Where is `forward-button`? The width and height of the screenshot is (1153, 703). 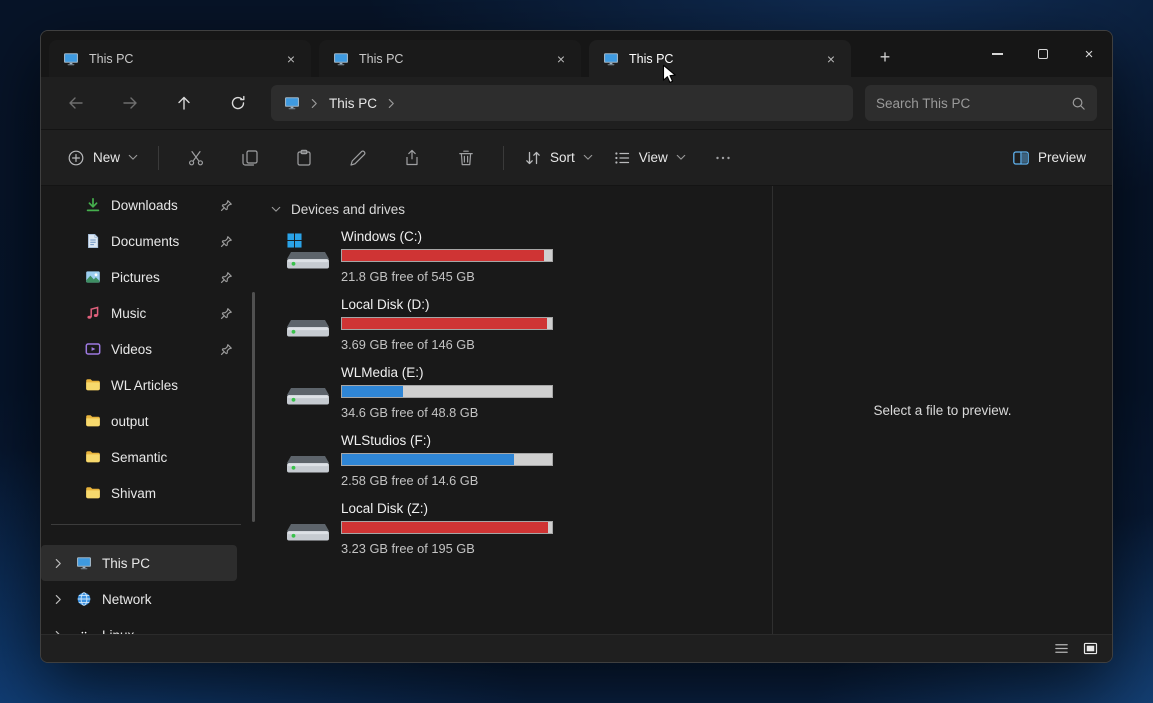
forward-button is located at coordinates (130, 103).